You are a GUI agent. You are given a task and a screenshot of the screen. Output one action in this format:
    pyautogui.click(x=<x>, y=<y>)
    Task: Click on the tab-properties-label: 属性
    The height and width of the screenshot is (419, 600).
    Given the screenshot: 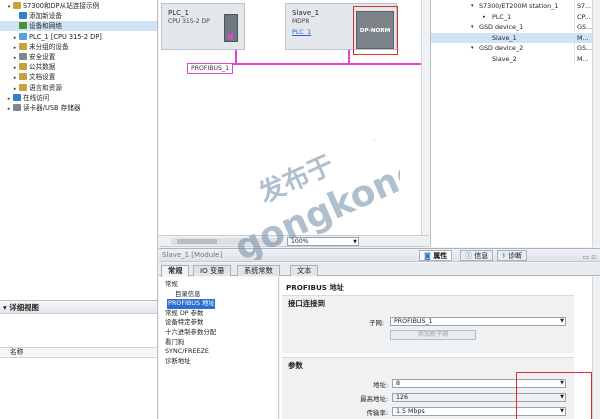 What is the action you would take?
    pyautogui.click(x=440, y=256)
    